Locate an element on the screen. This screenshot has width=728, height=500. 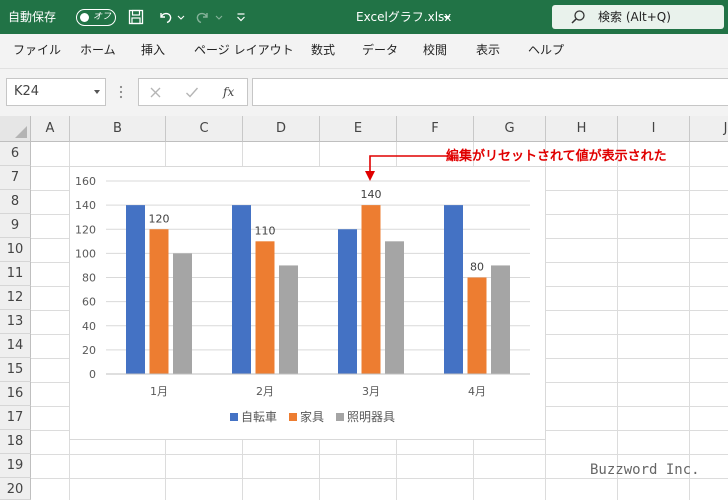
toggle-knob is located at coordinates (84, 17).